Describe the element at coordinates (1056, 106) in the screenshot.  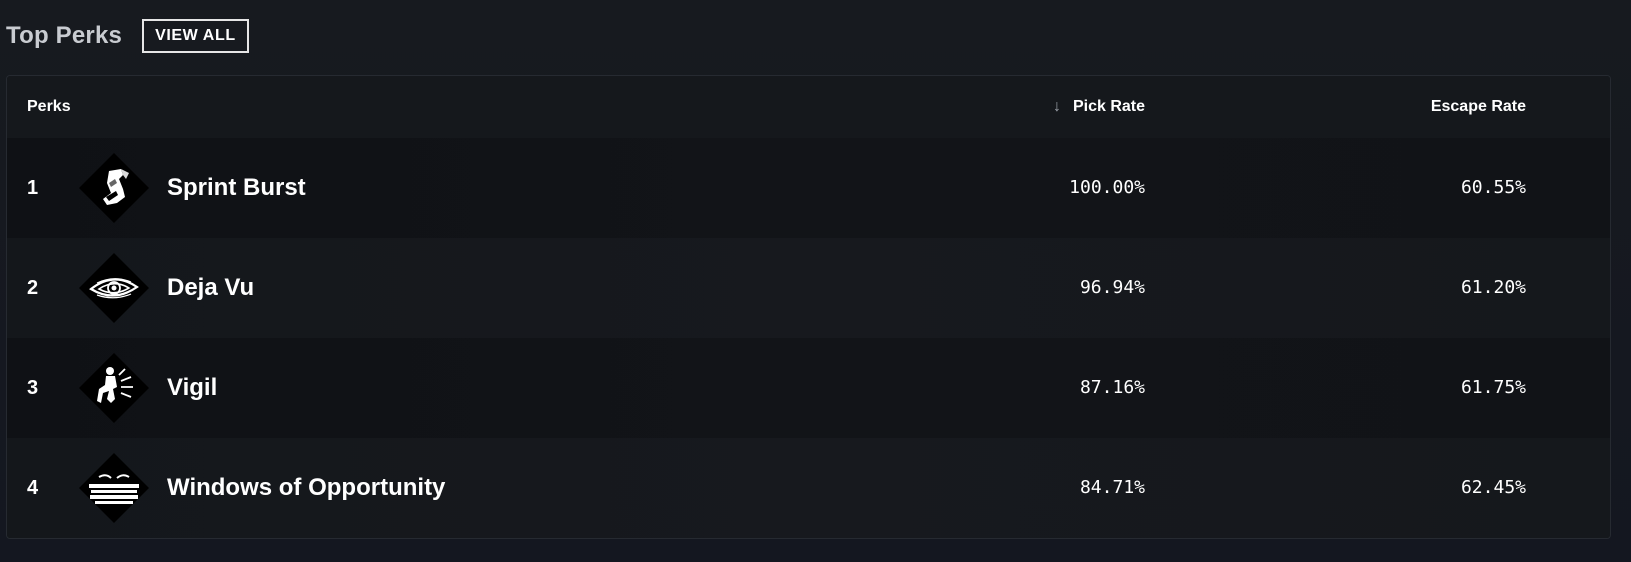
I see `arrow-down-icon: ↓` at that location.